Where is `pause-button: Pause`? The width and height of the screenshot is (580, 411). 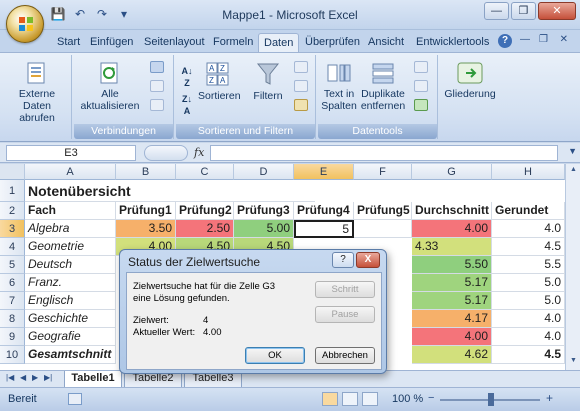 pause-button: Pause is located at coordinates (345, 314).